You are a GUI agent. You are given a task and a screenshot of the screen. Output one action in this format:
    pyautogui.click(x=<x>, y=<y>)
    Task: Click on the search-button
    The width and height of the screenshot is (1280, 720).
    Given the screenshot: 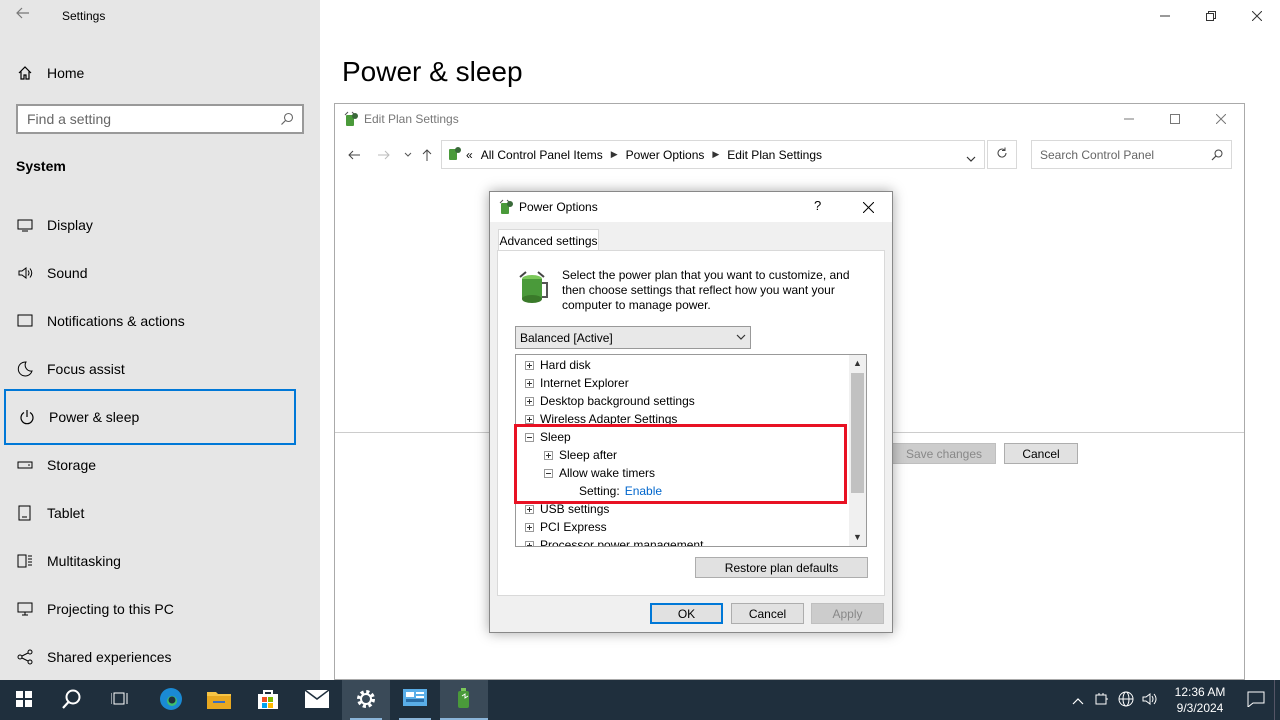 What is the action you would take?
    pyautogui.click(x=72, y=700)
    